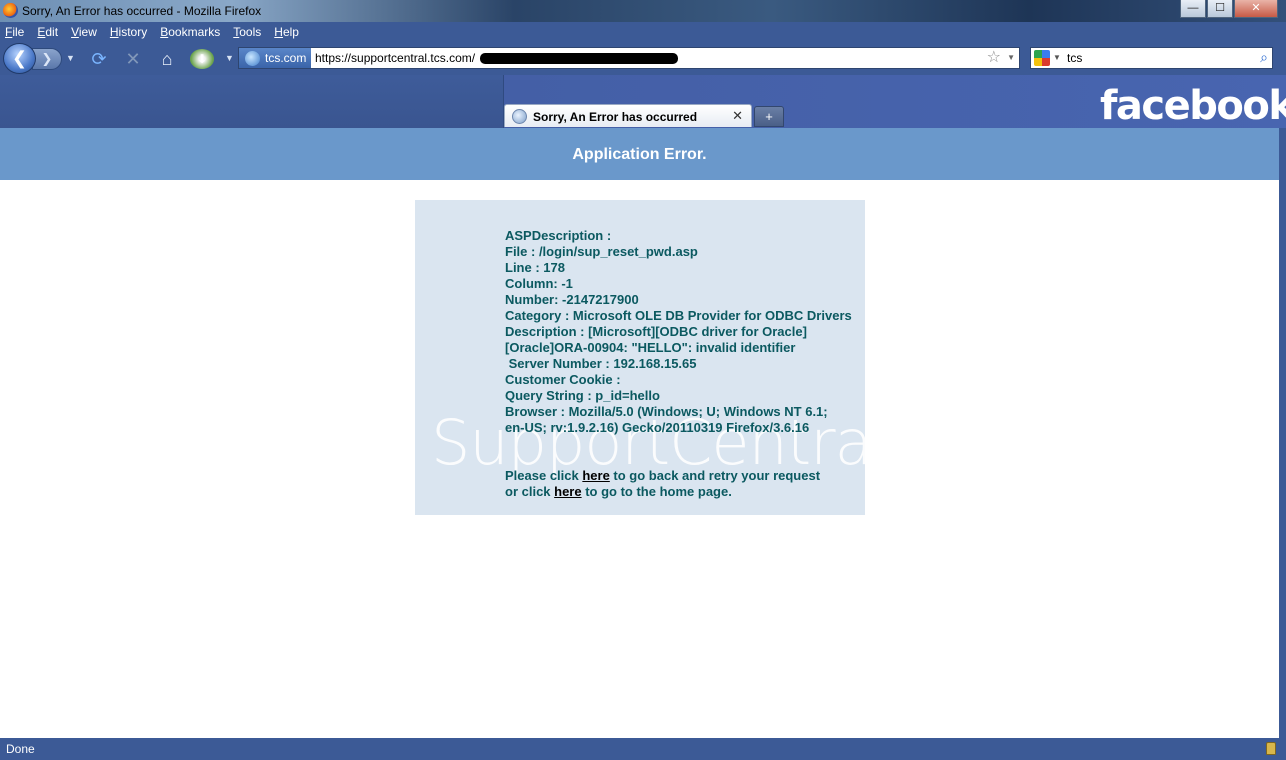 The height and width of the screenshot is (760, 1286). I want to click on error-line: File : /login/sup_reset_pwd.asp, so click(601, 251).